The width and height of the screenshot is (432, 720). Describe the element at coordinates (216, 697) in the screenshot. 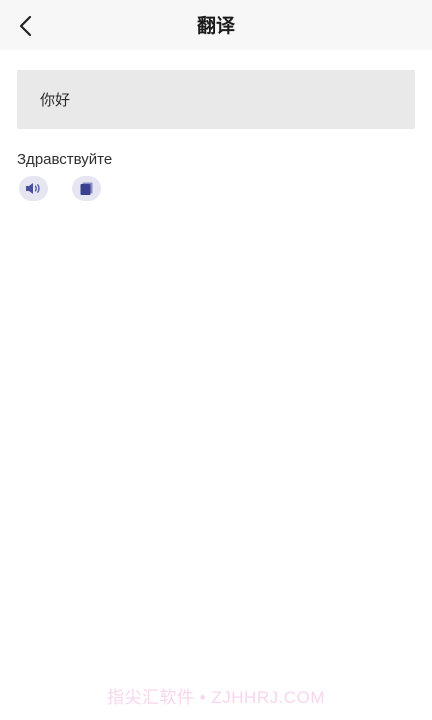

I see `watermark: 指尖汇软件 • ZJHHRJ.COM` at that location.